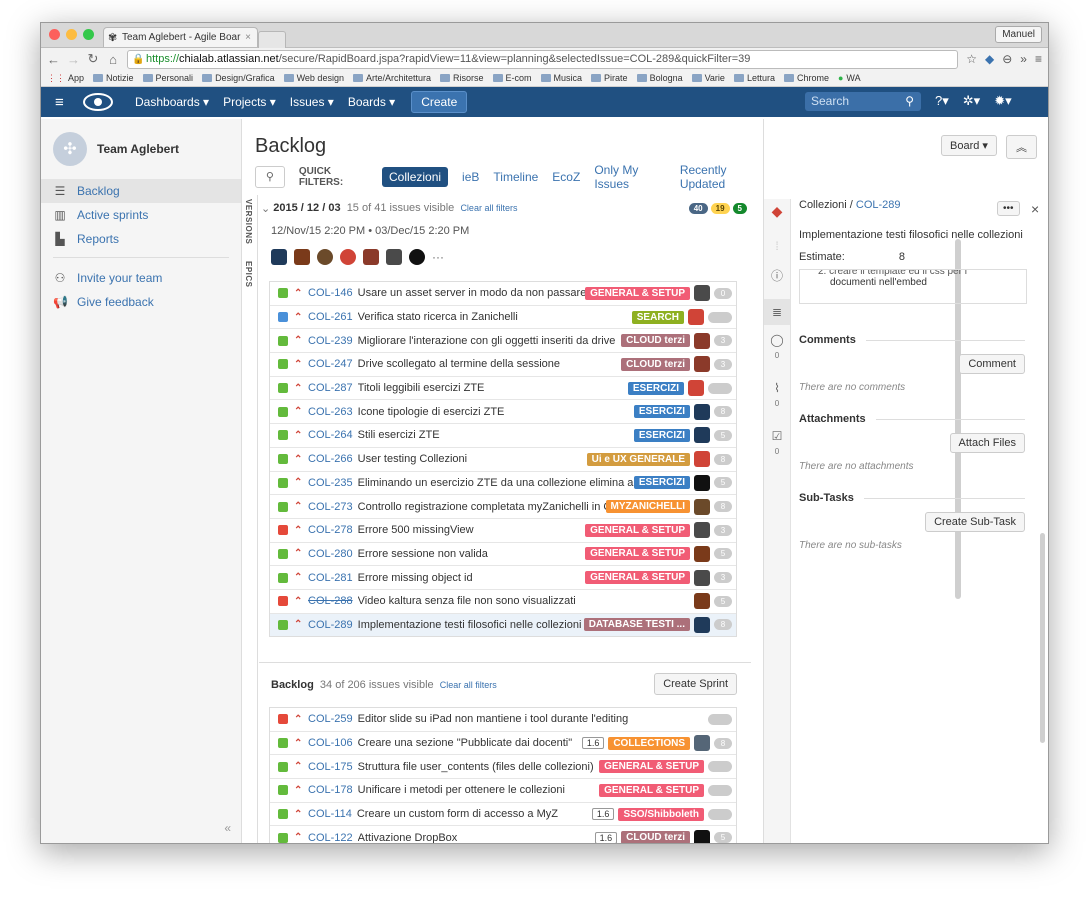  I want to click on epic-label: MYZANICHELLI, so click(647, 507).